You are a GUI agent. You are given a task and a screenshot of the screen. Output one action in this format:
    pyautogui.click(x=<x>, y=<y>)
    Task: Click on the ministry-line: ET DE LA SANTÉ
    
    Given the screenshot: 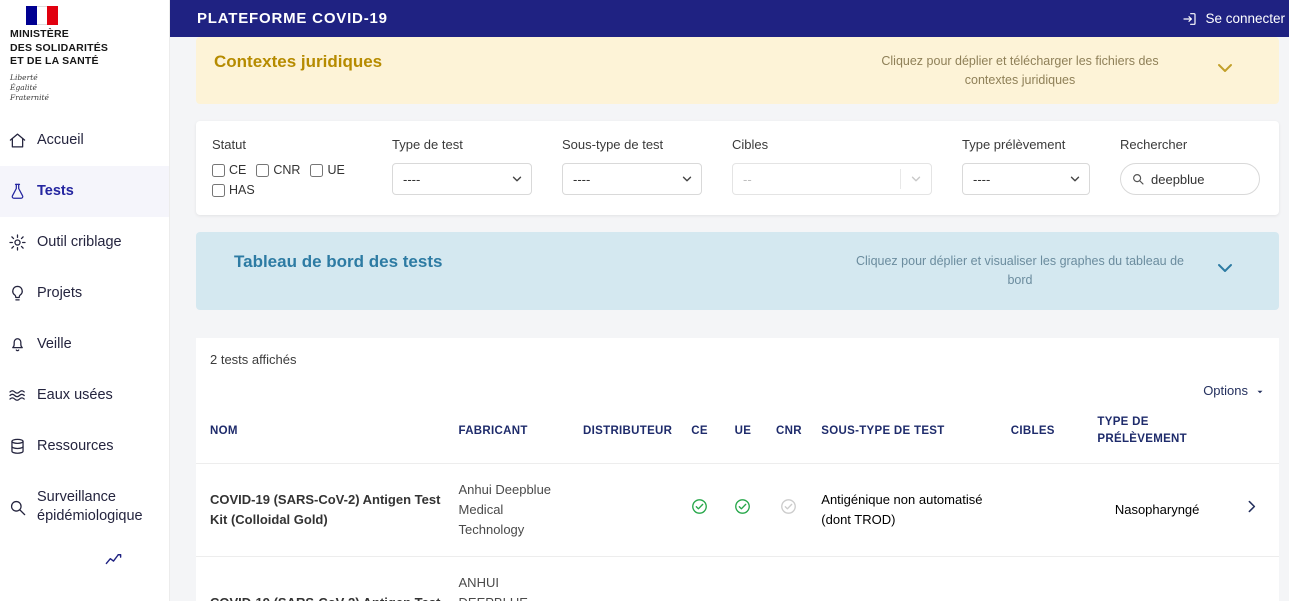 What is the action you would take?
    pyautogui.click(x=54, y=61)
    